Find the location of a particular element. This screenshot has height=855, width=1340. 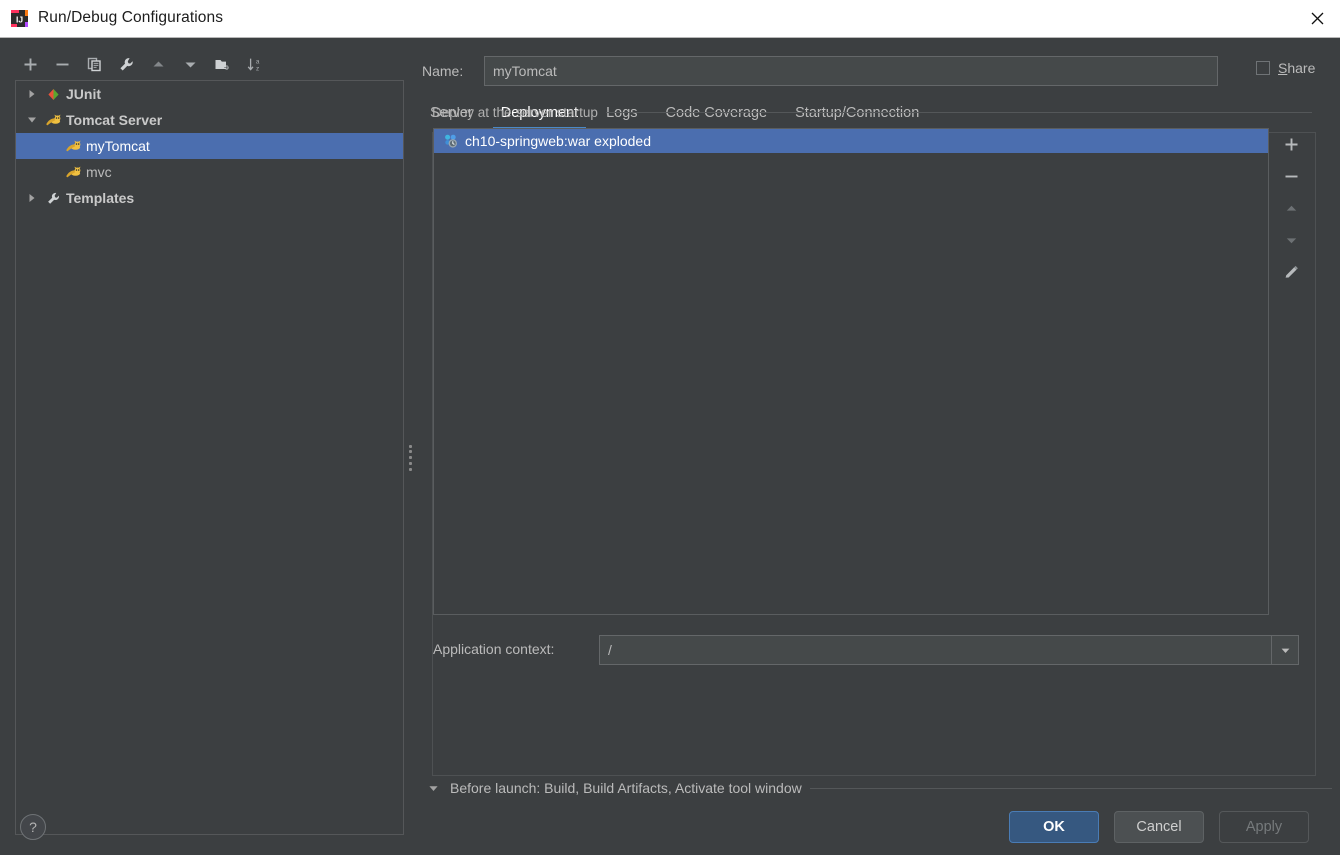

tree-node-mvc: mvc is located at coordinates (209, 172).